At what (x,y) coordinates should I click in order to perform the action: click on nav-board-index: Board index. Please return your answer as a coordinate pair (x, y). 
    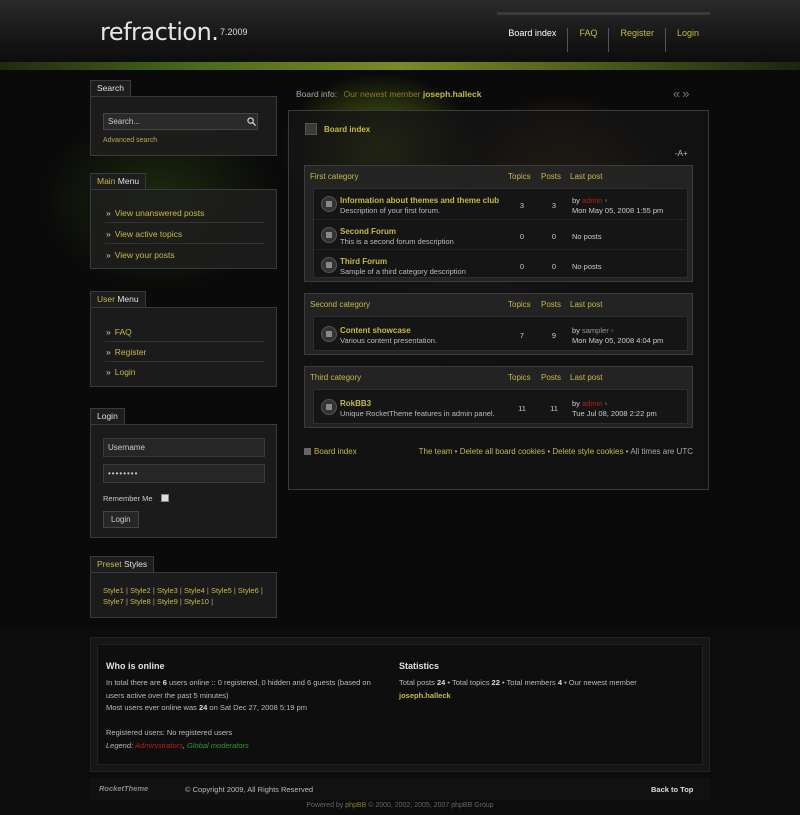
    Looking at the image, I should click on (532, 40).